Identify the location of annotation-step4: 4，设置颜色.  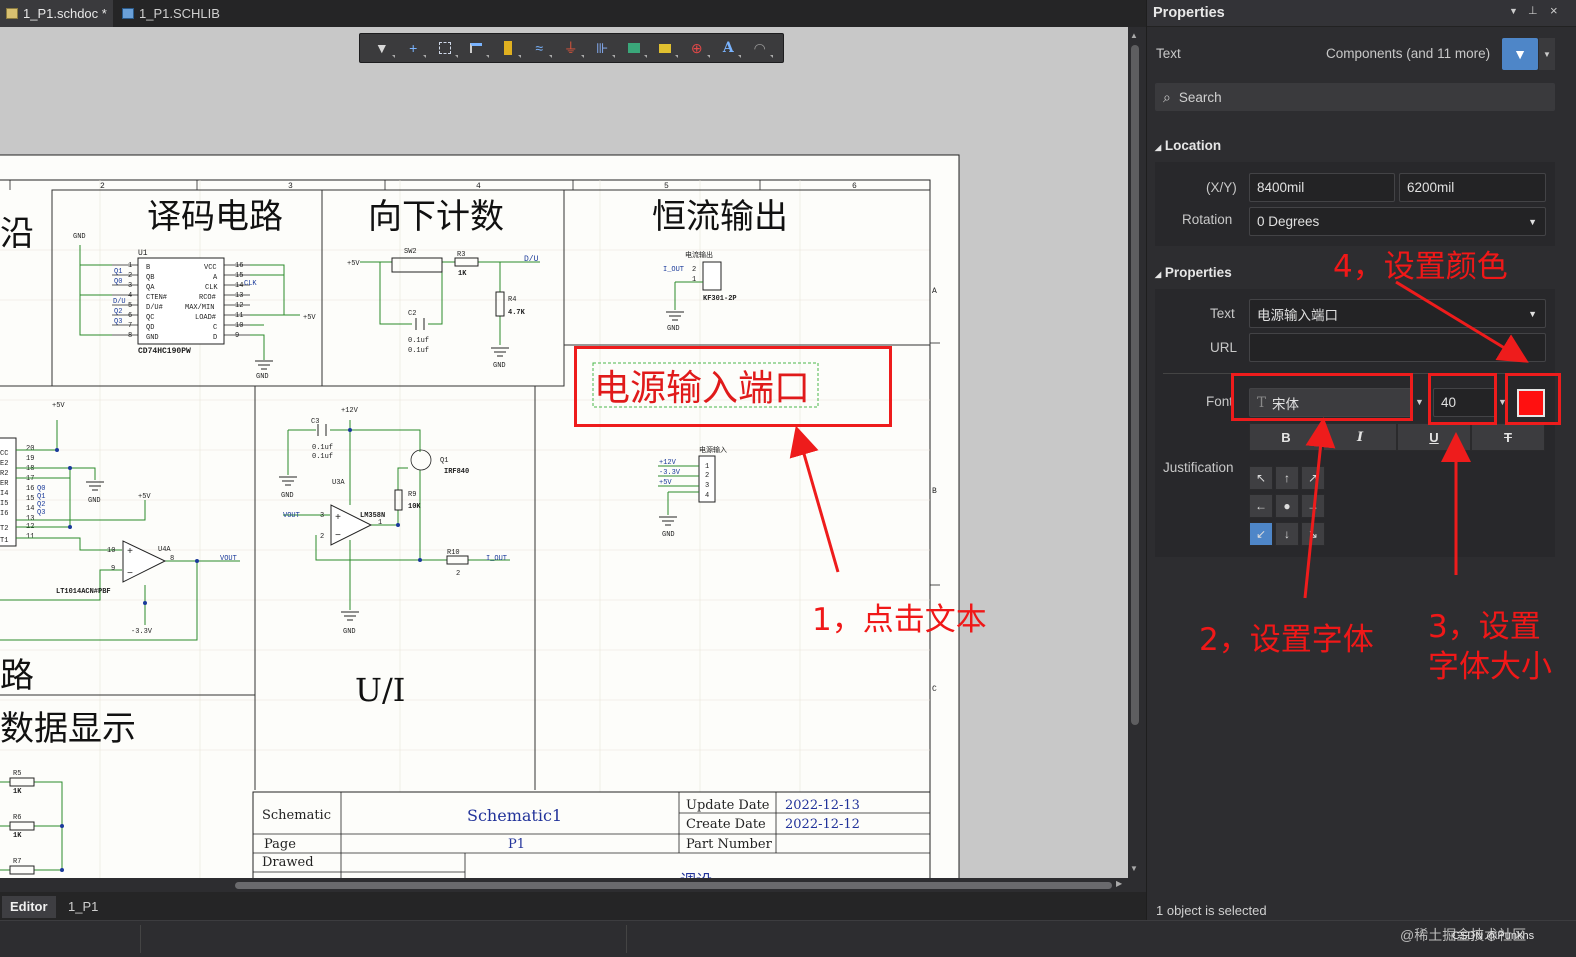
(1420, 267).